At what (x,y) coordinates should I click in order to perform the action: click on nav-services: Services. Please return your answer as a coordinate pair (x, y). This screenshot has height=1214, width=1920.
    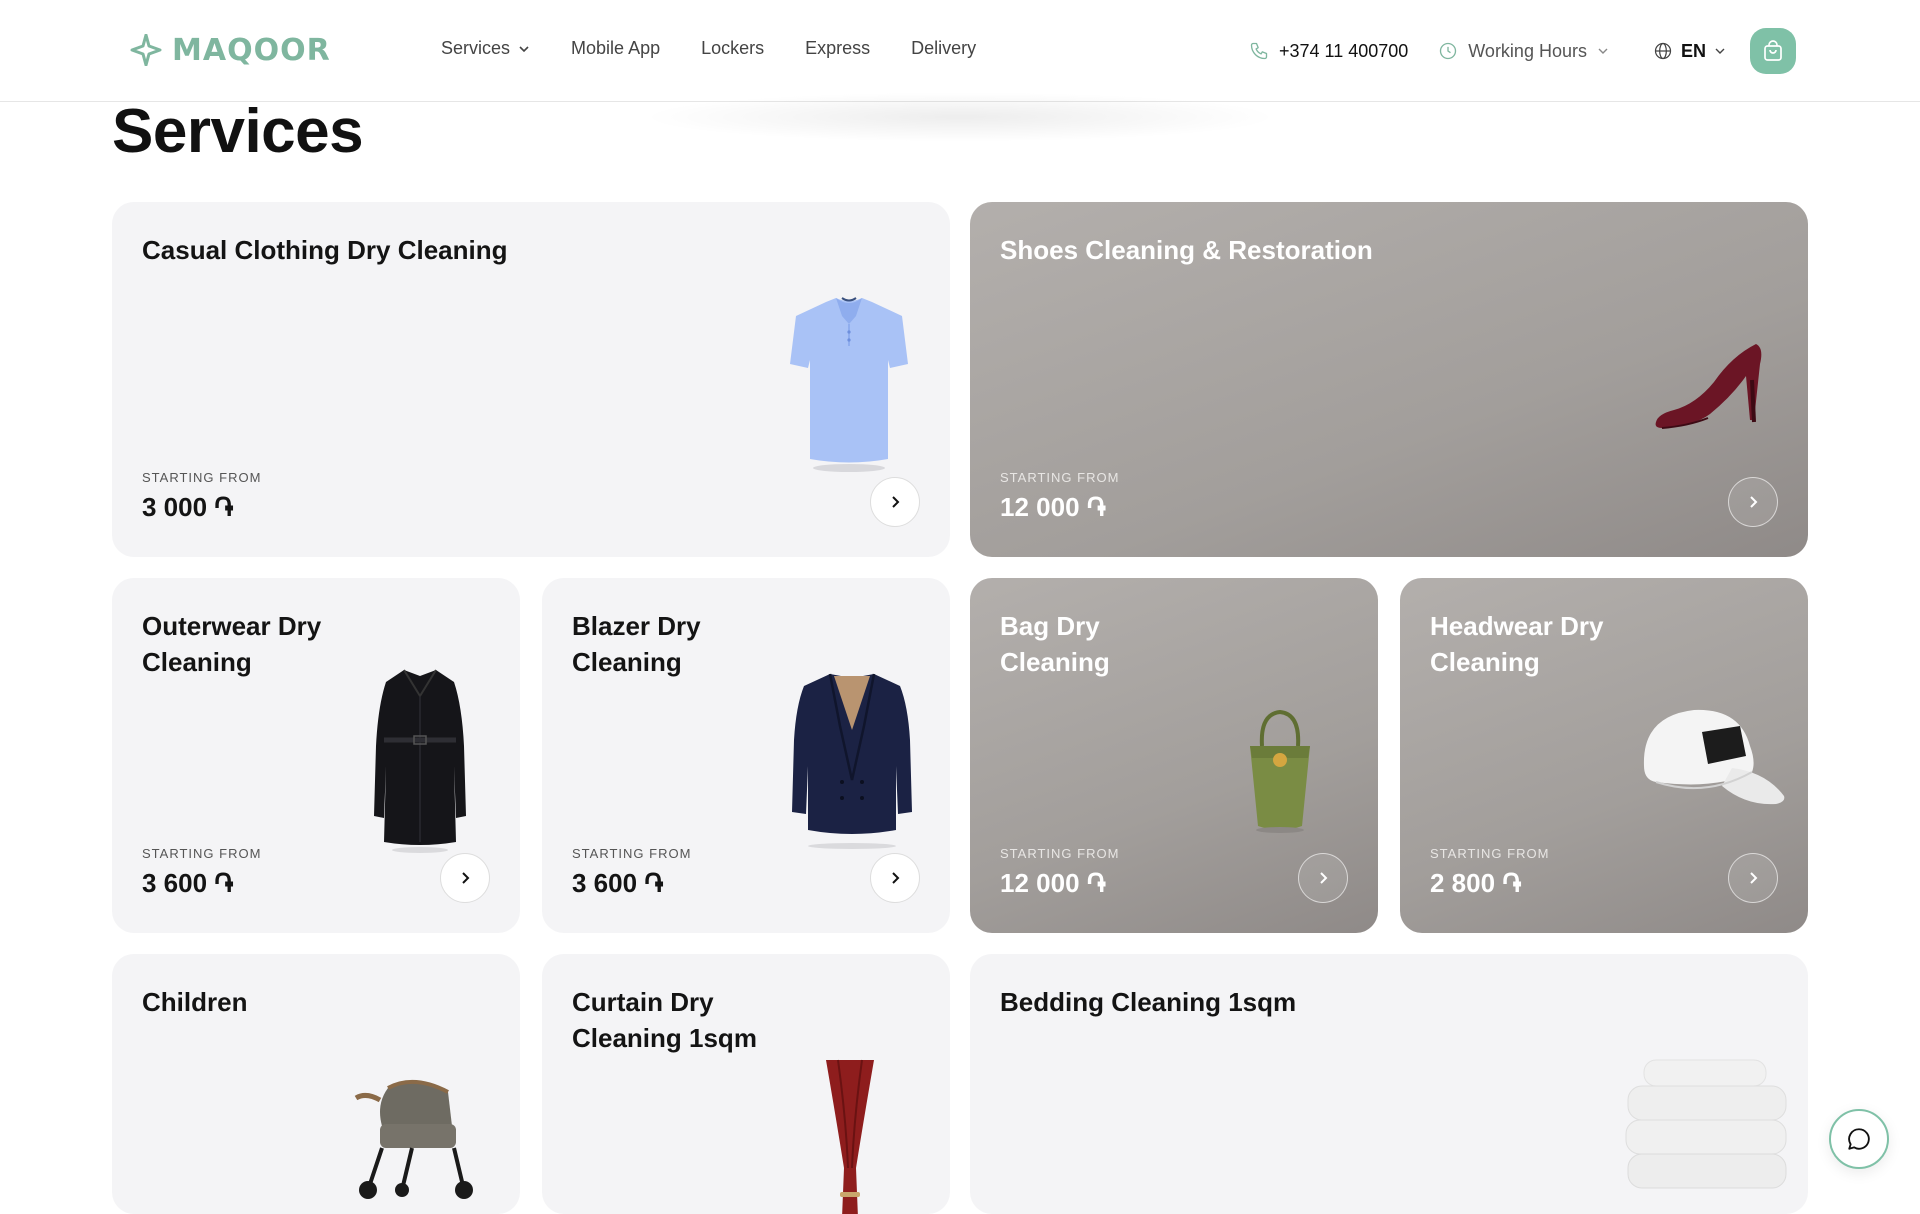
    Looking at the image, I should click on (485, 48).